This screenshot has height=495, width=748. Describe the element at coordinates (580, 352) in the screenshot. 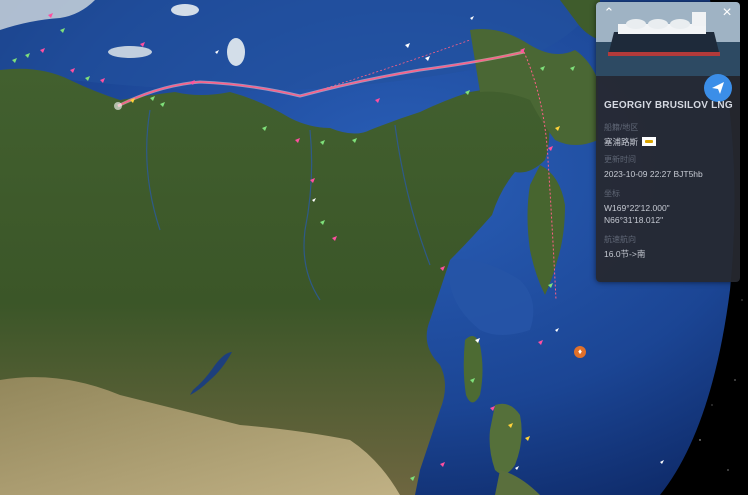

I see `fire-location-icon: ♦` at that location.